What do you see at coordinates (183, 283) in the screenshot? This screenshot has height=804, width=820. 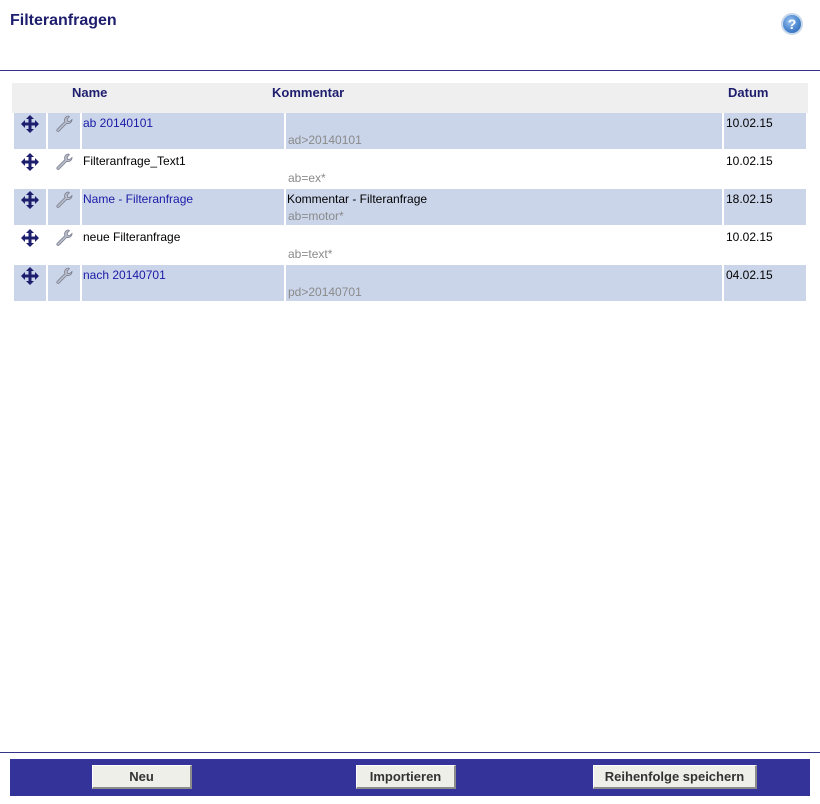 I see `row-name-cell: nach 20140701` at bounding box center [183, 283].